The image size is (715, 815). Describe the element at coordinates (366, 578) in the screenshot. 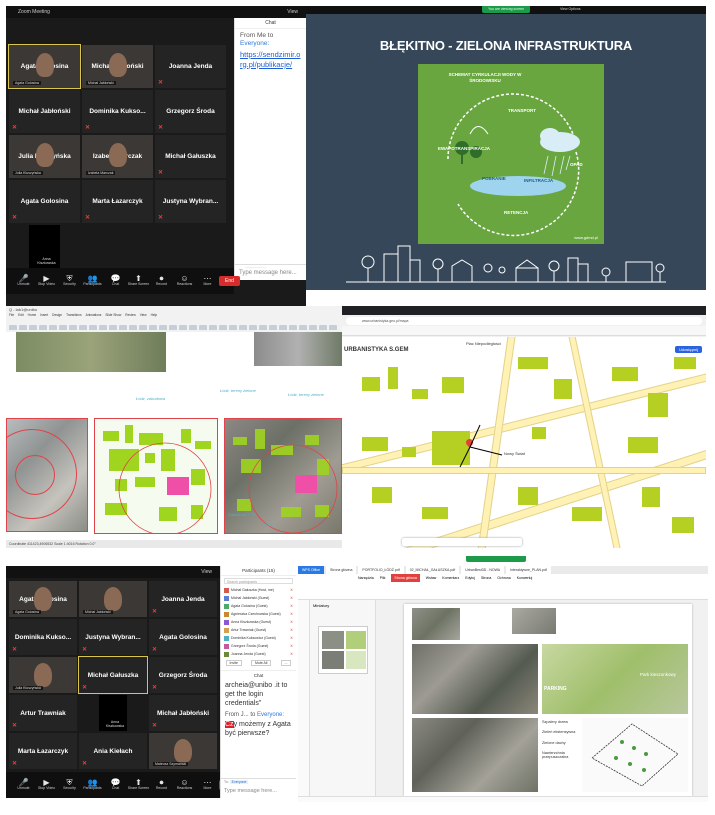

I see `ribbon-tab: Narzędzia` at that location.